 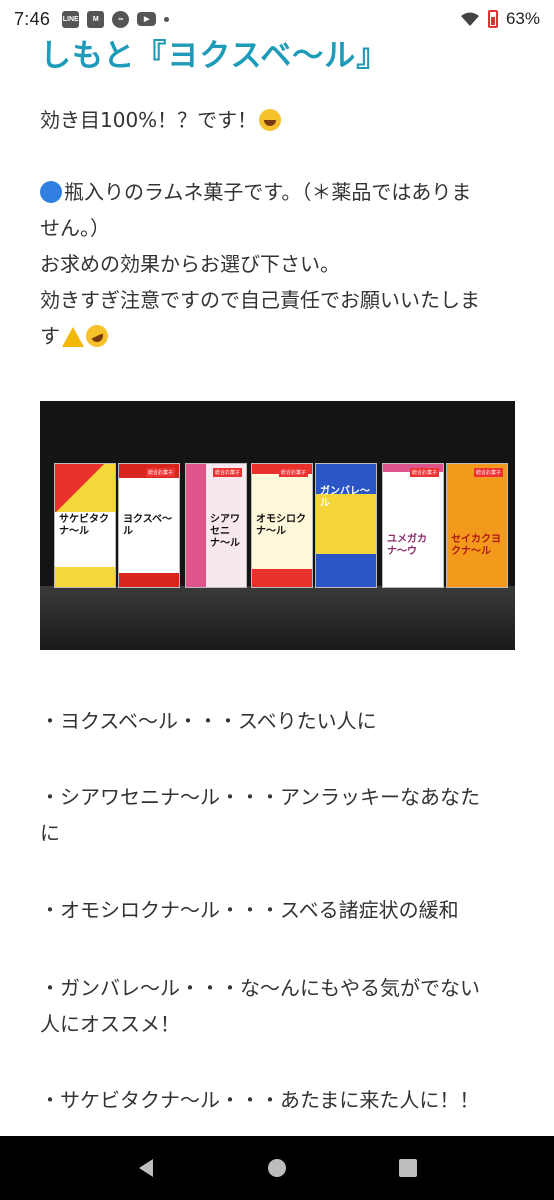 What do you see at coordinates (50, 833) in the screenshot?
I see `list-item-continuation: に` at bounding box center [50, 833].